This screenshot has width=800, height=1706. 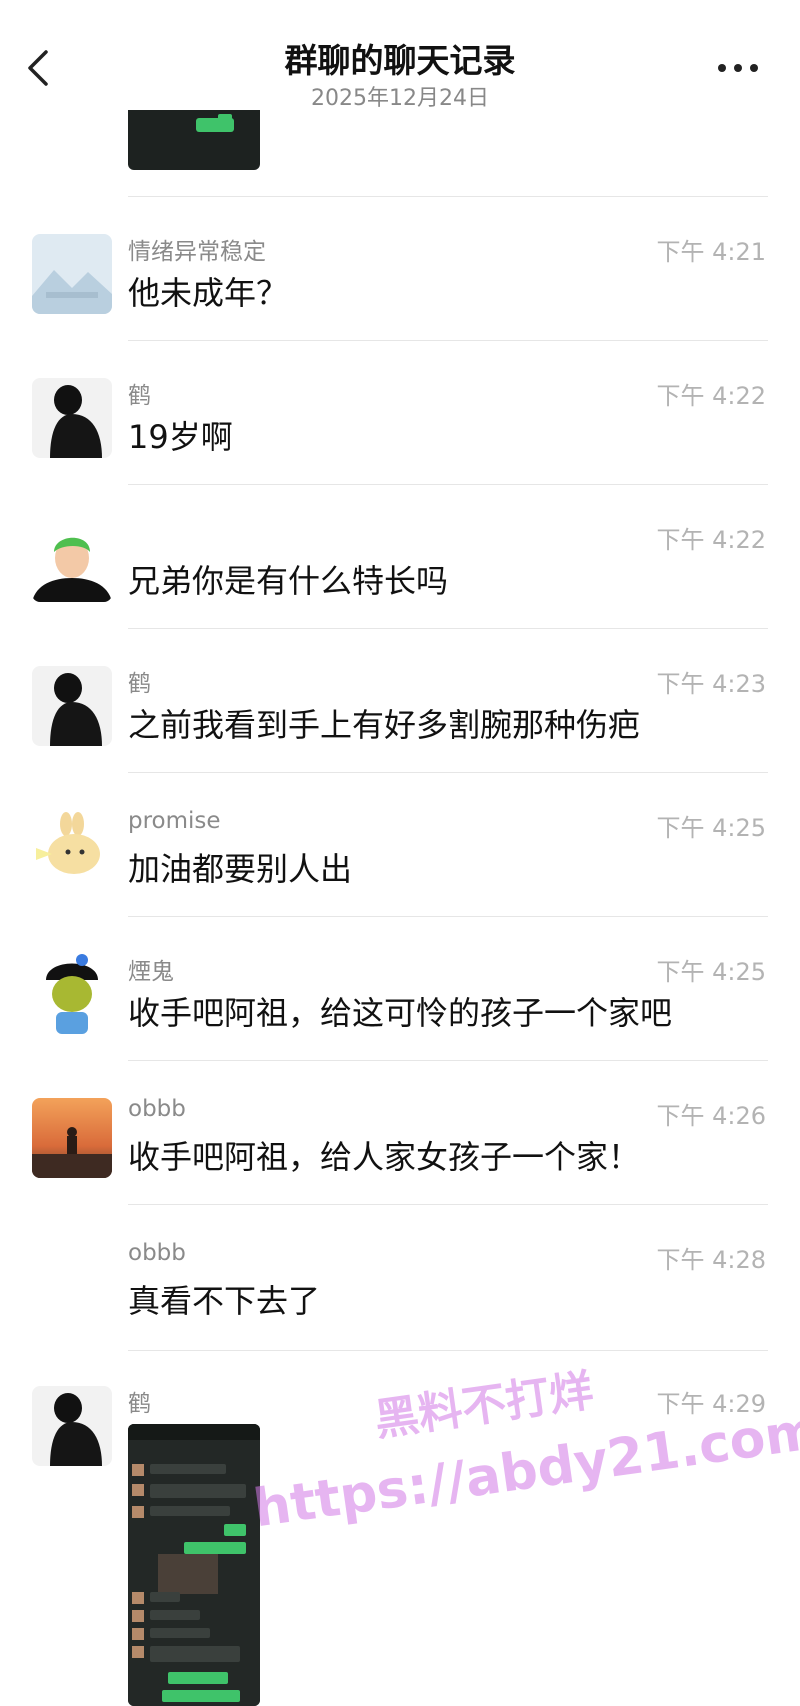 I want to click on header-bar: 群聊的聊天记录 2025年12月24日, so click(x=400, y=55).